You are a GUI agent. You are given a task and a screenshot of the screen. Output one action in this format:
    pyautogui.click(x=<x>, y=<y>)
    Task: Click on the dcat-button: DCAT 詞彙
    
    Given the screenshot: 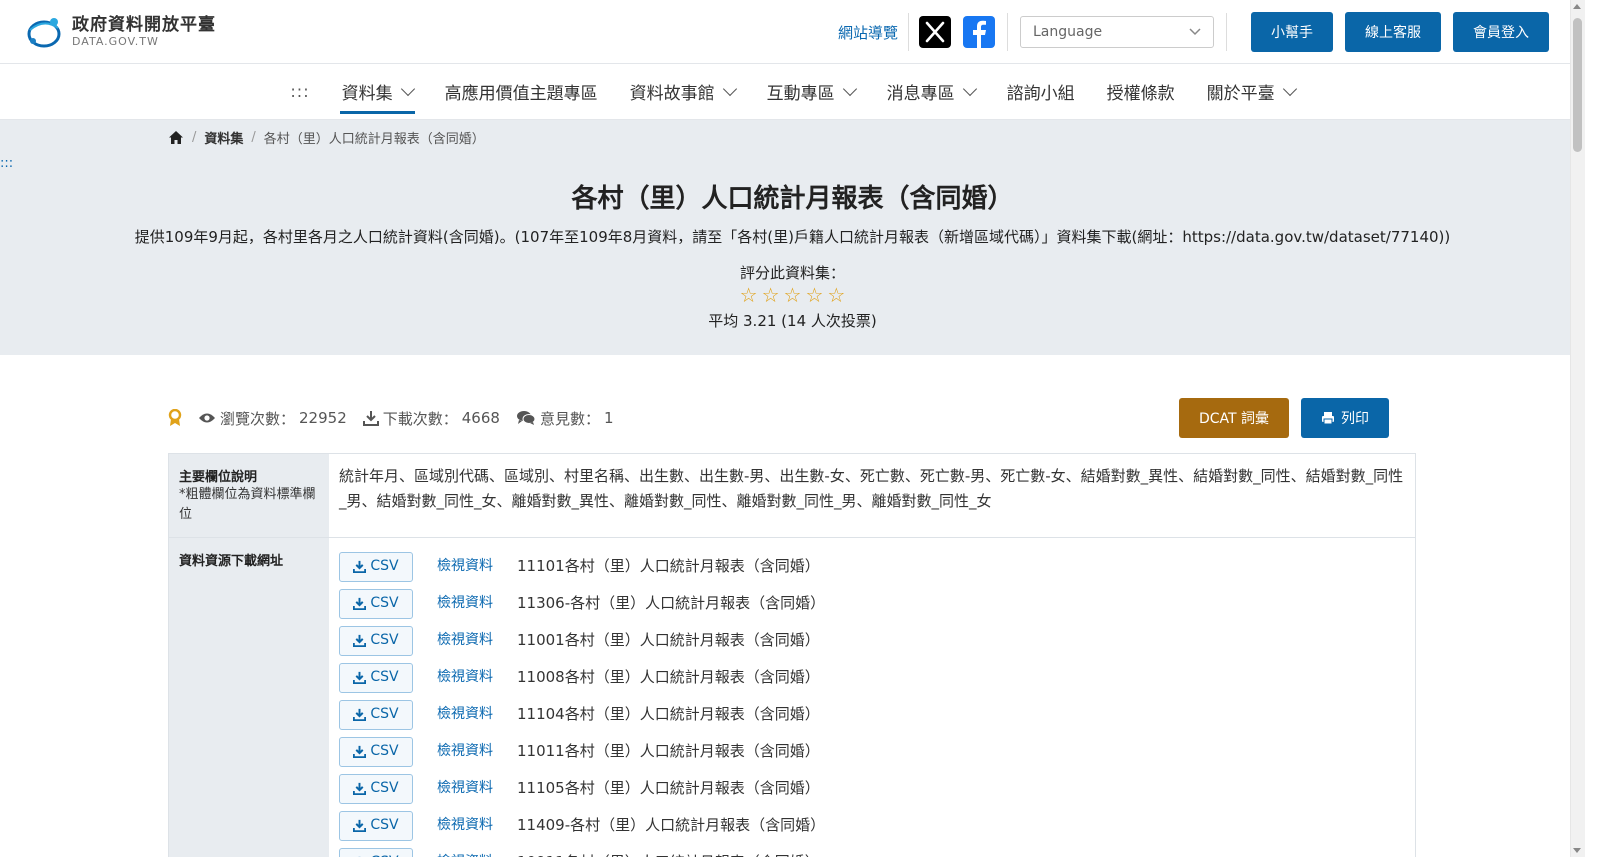 What is the action you would take?
    pyautogui.click(x=1233, y=418)
    